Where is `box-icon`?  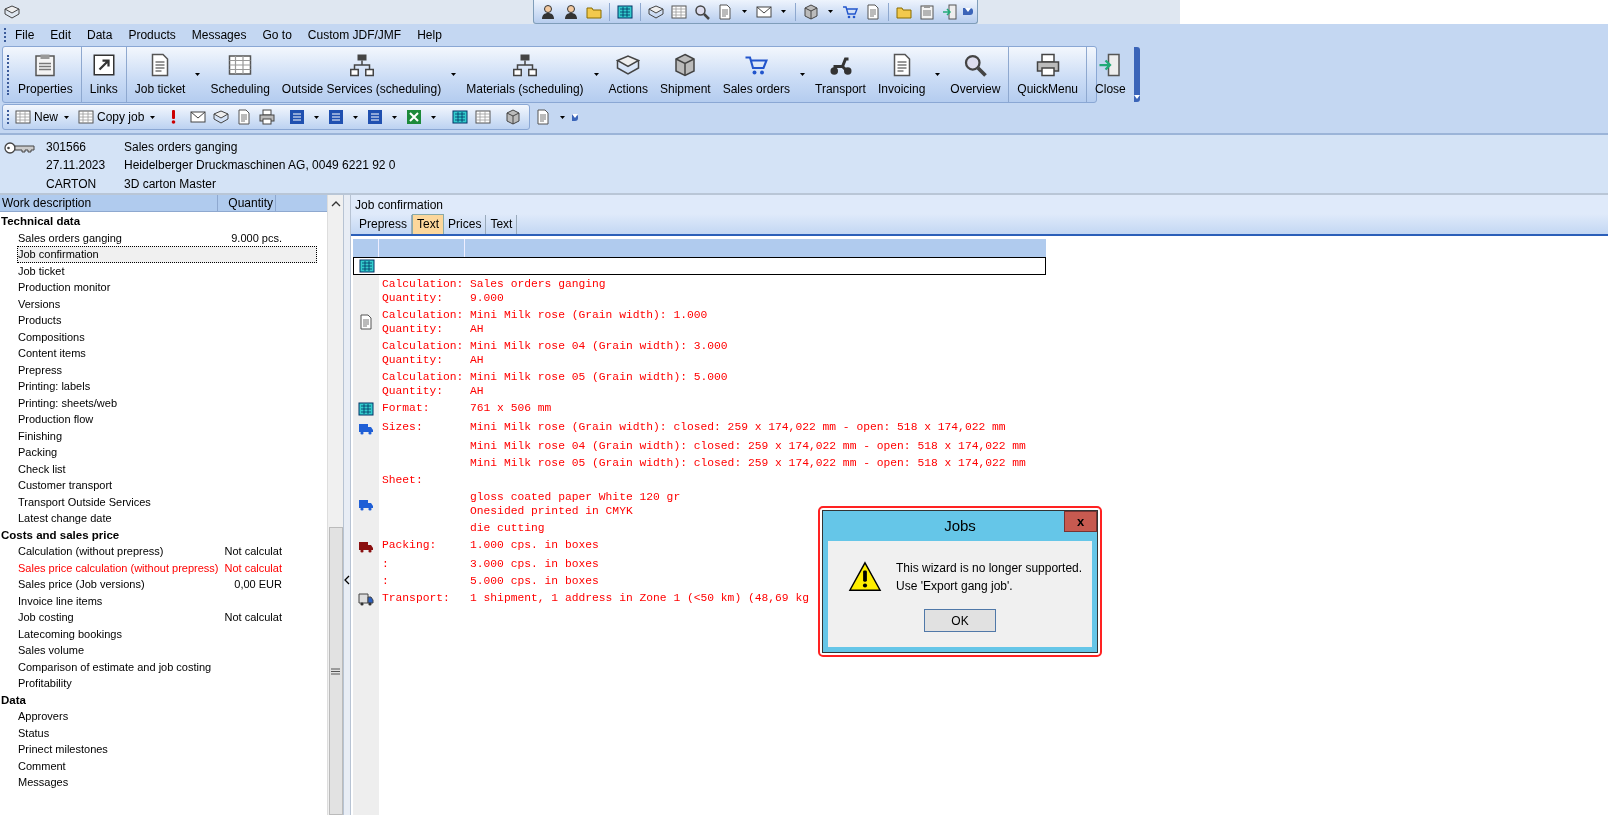
box-icon is located at coordinates (685, 65).